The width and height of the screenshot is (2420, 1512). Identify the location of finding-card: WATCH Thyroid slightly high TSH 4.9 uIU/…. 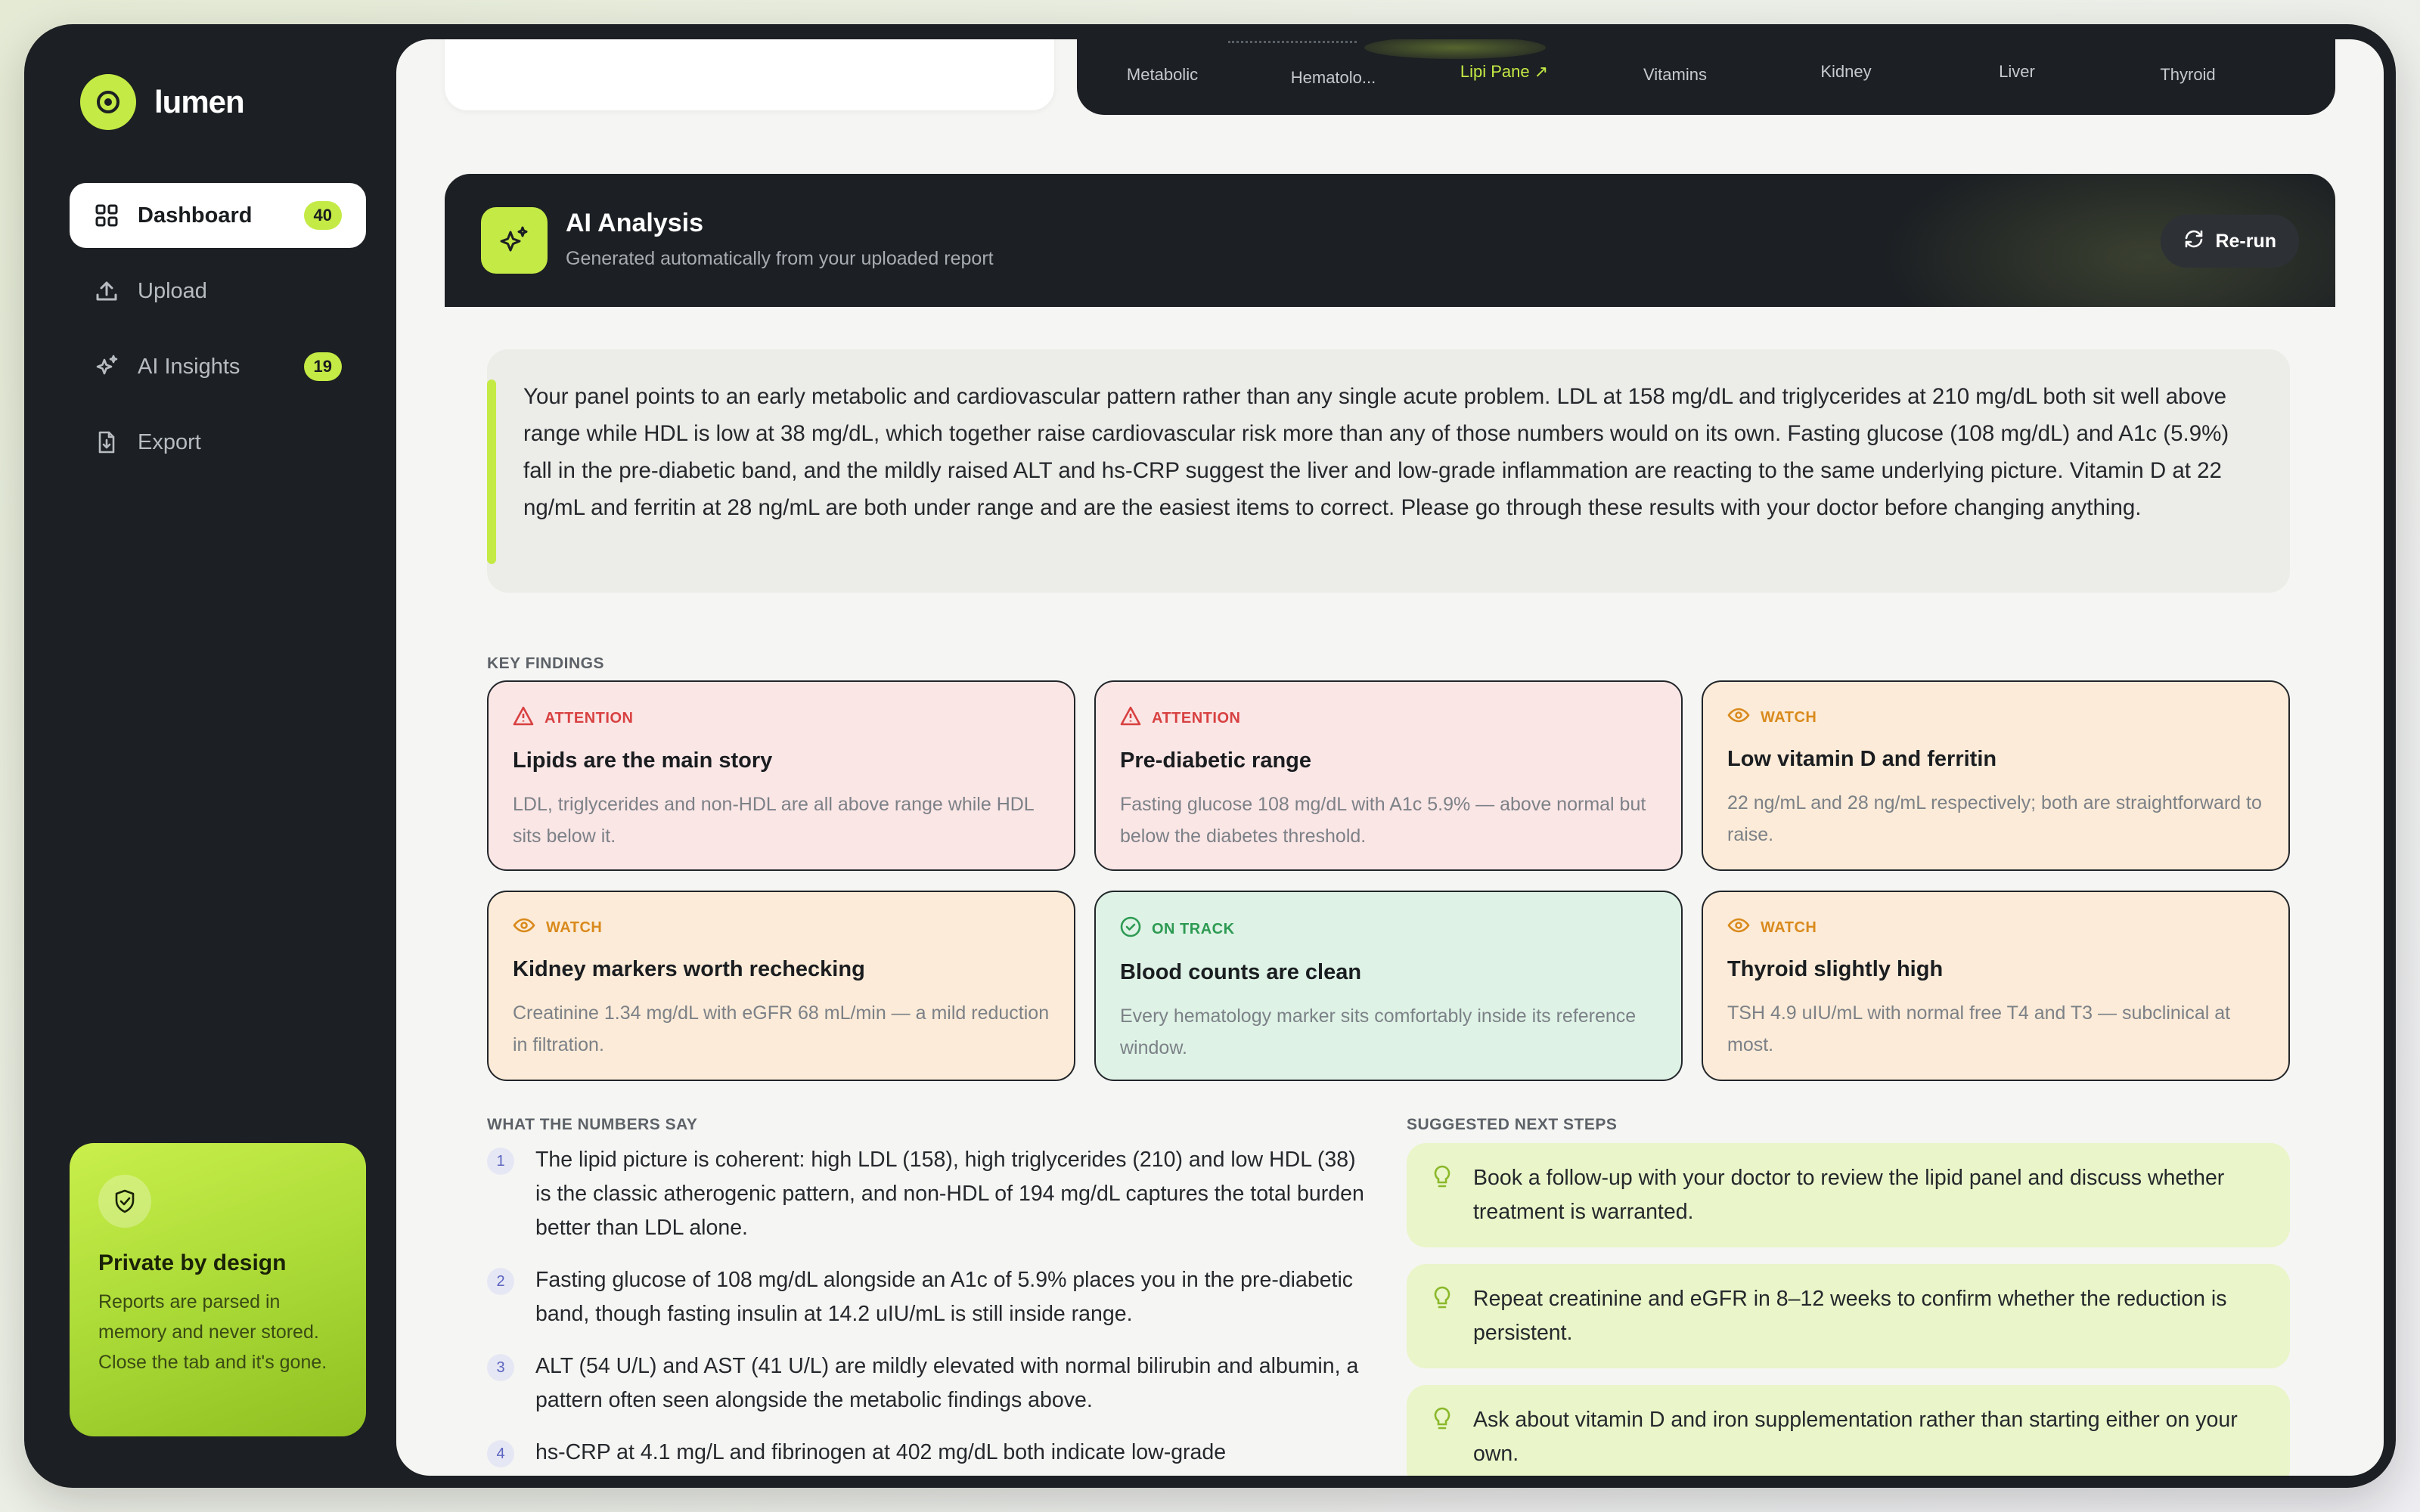
(1996, 986).